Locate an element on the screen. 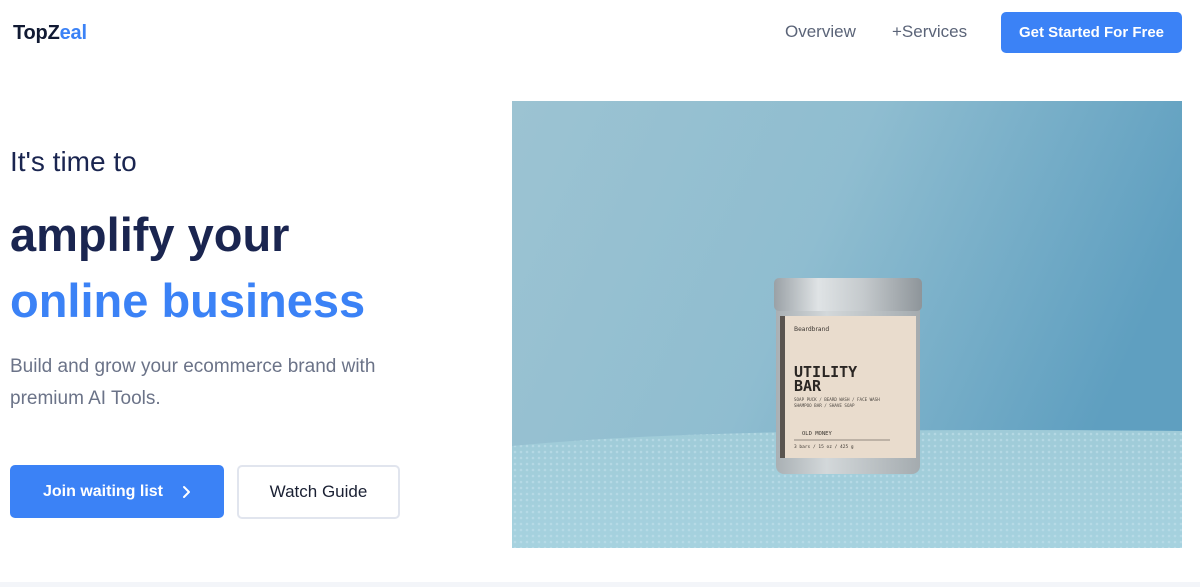  join-waiting-list-label: Join waiting list is located at coordinates (102, 491).